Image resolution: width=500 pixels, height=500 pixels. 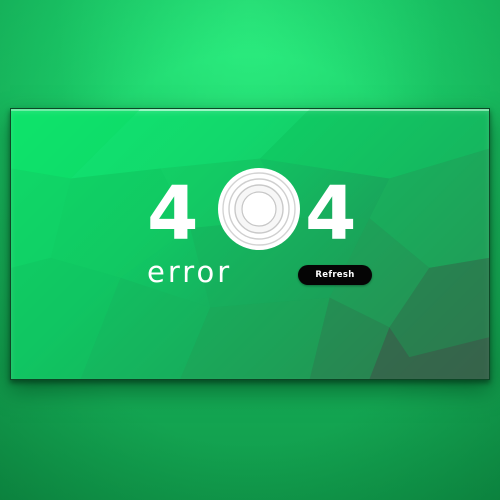 What do you see at coordinates (190, 272) in the screenshot?
I see `error-label: error` at bounding box center [190, 272].